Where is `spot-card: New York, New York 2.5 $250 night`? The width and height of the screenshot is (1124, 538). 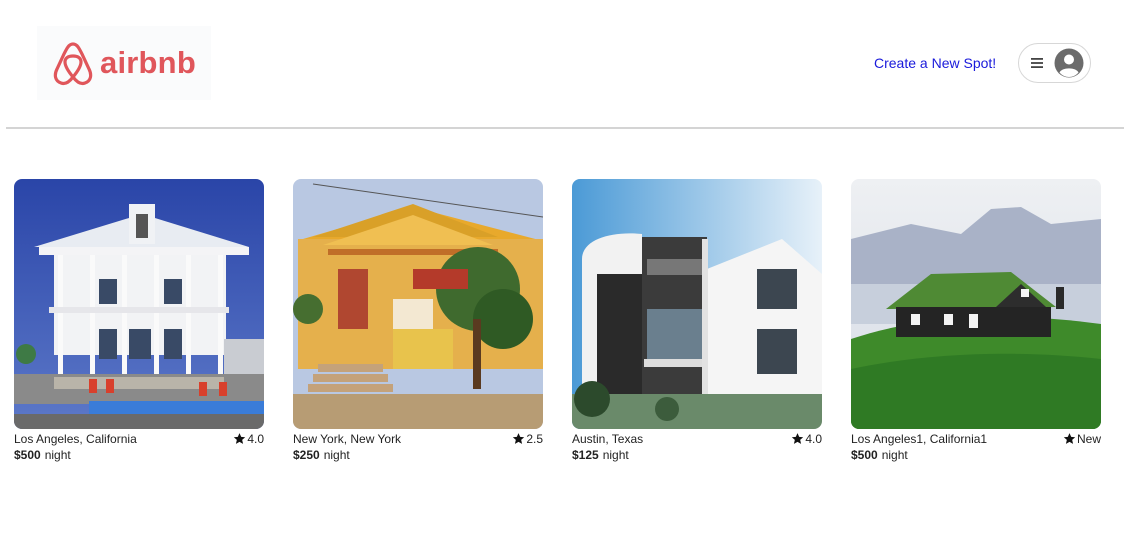 spot-card: New York, New York 2.5 $250 night is located at coordinates (418, 320).